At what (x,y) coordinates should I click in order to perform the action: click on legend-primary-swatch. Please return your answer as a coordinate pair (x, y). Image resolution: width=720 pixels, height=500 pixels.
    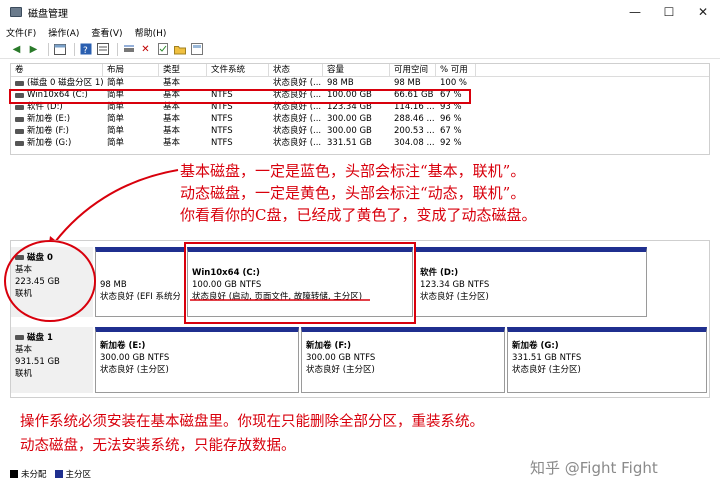
    Looking at the image, I should click on (58, 474).